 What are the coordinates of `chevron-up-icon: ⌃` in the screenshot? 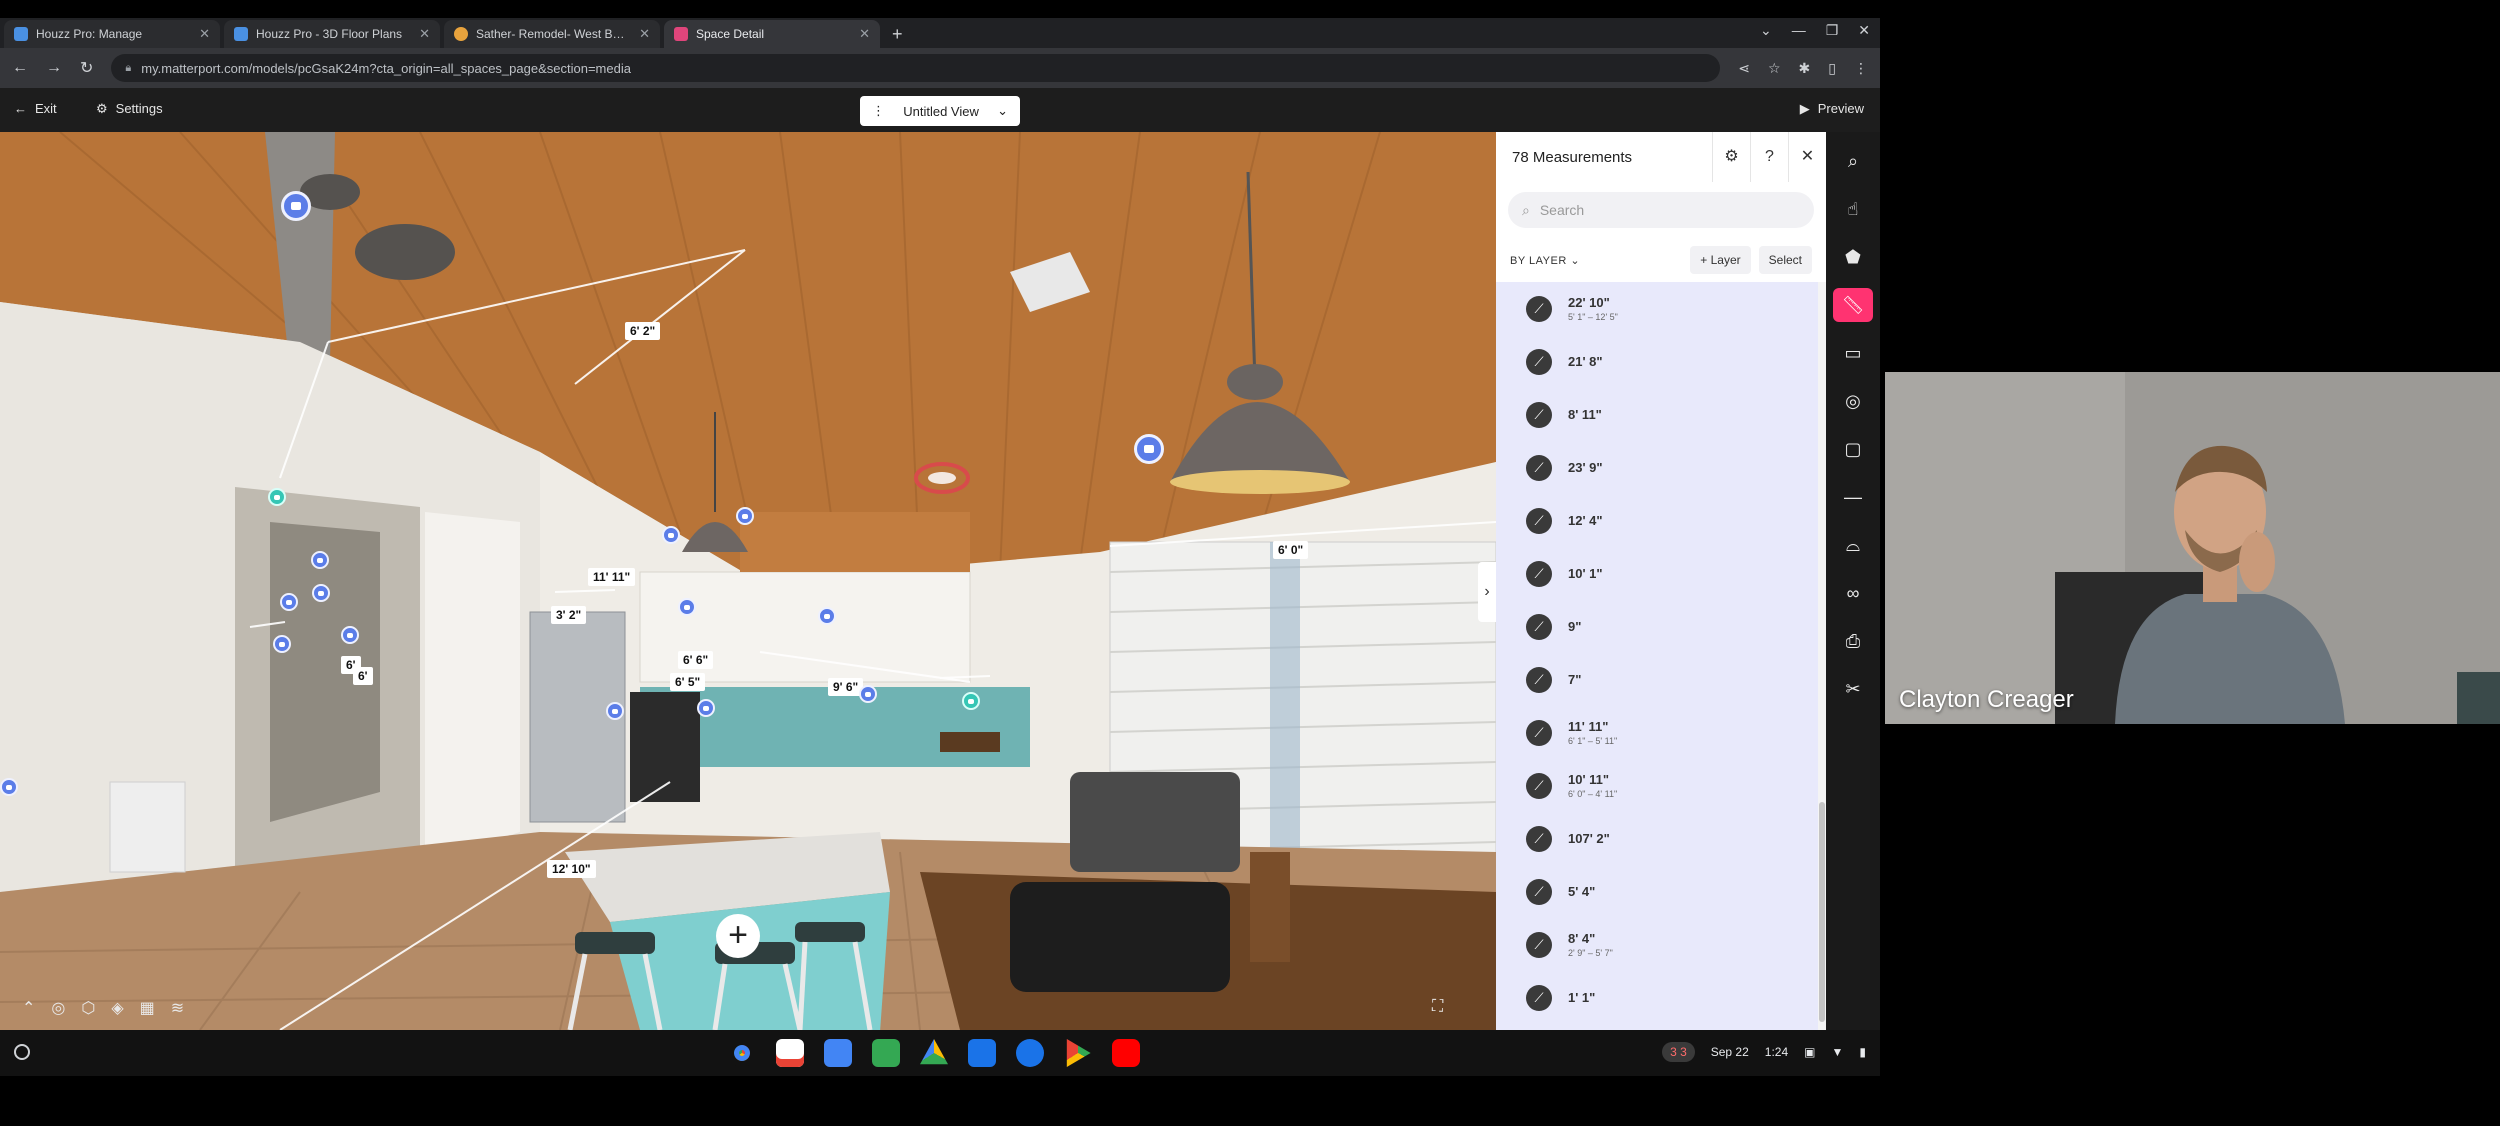 It's located at (28, 1008).